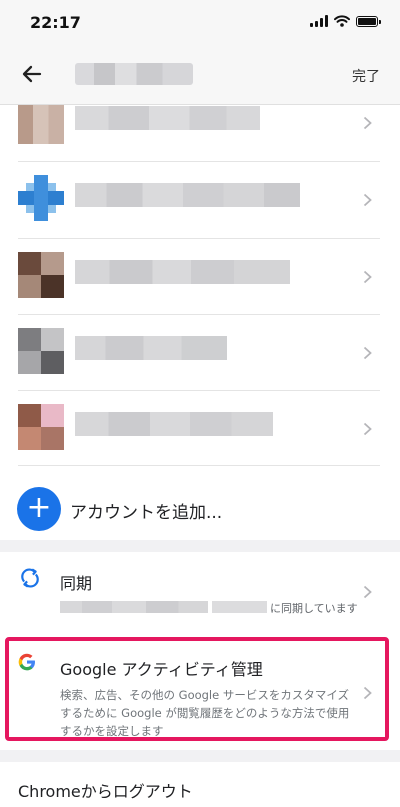  What do you see at coordinates (30, 578) in the screenshot?
I see `sync-icon` at bounding box center [30, 578].